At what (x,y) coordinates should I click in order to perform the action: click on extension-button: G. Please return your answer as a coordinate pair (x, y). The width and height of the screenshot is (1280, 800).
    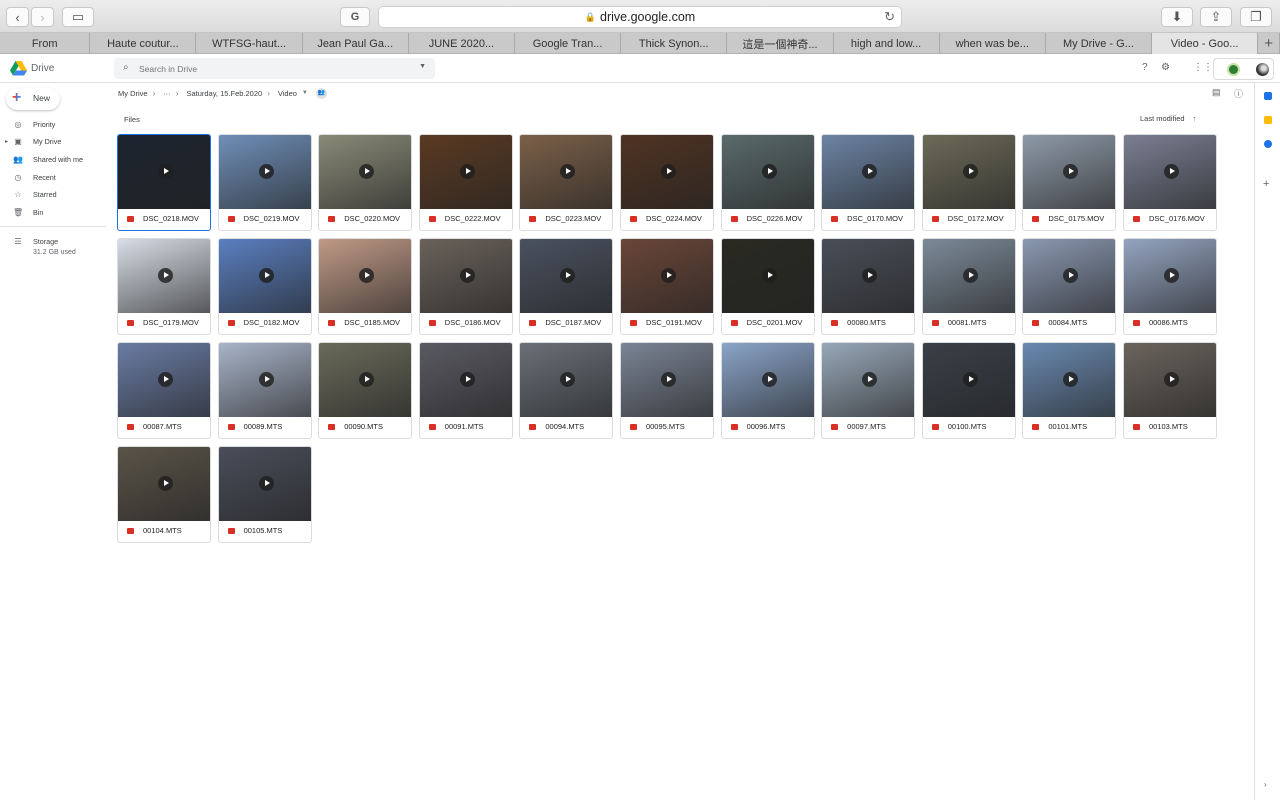
    Looking at the image, I should click on (355, 17).